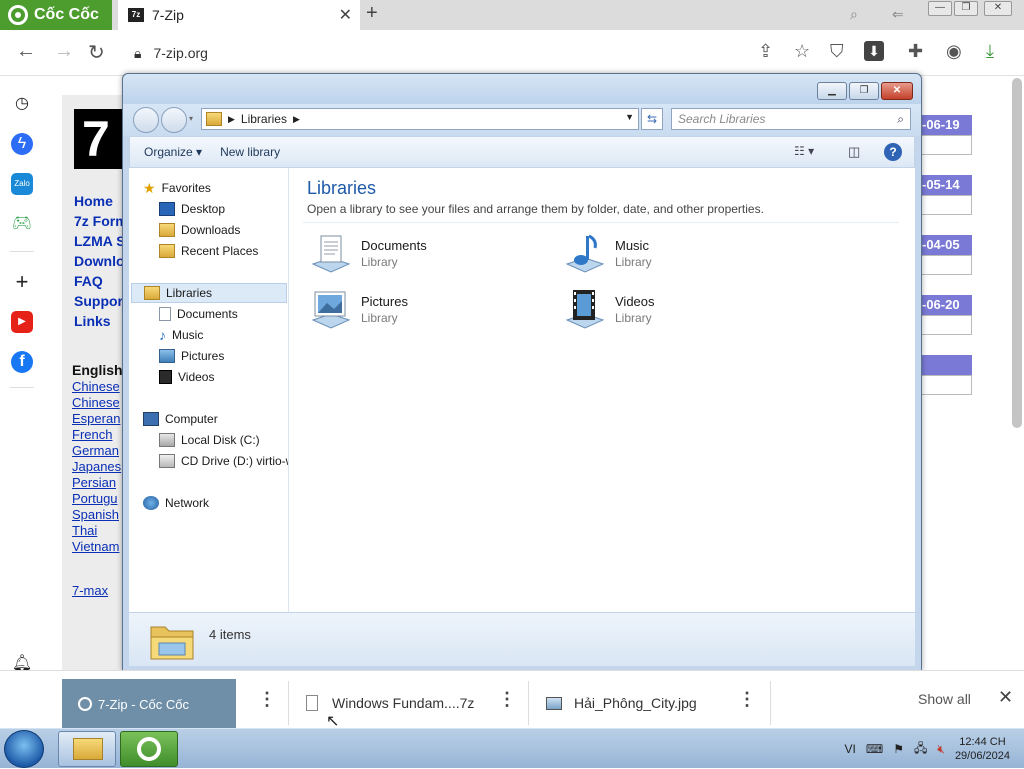 Image resolution: width=1024 pixels, height=769 pixels. I want to click on keyboard-icon: ⌨, so click(874, 749).